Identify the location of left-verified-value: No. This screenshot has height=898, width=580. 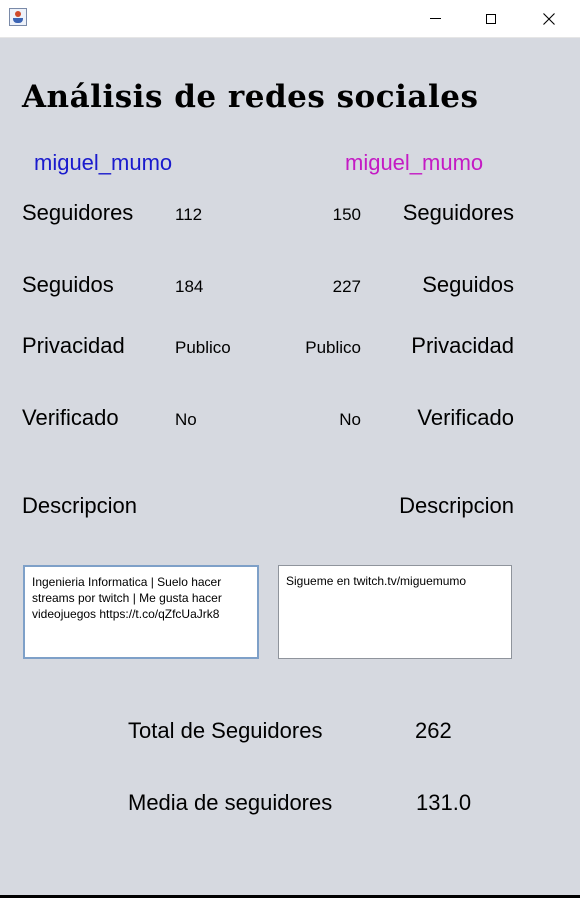
(186, 419).